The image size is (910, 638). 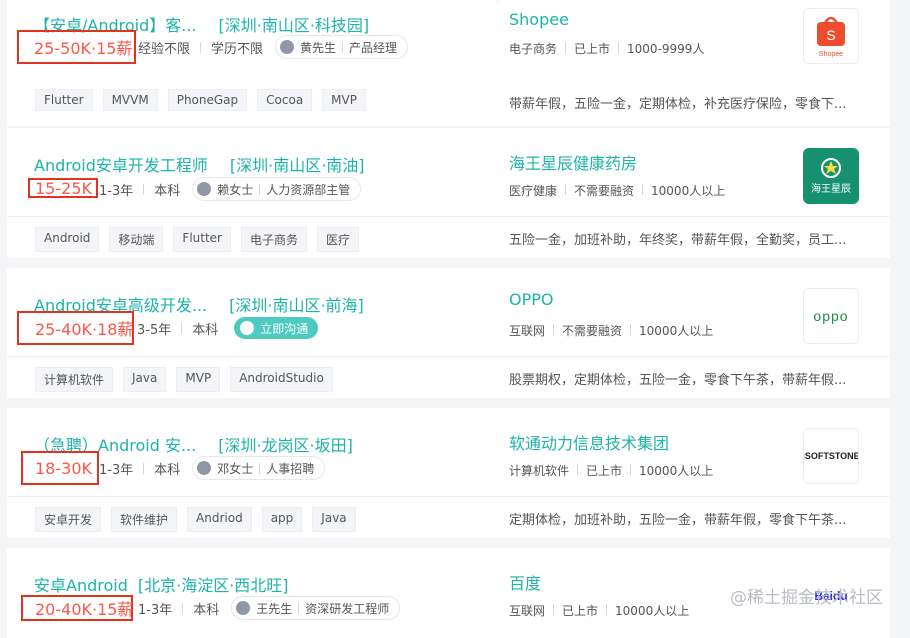 I want to click on company-logo: oppo, so click(x=831, y=316).